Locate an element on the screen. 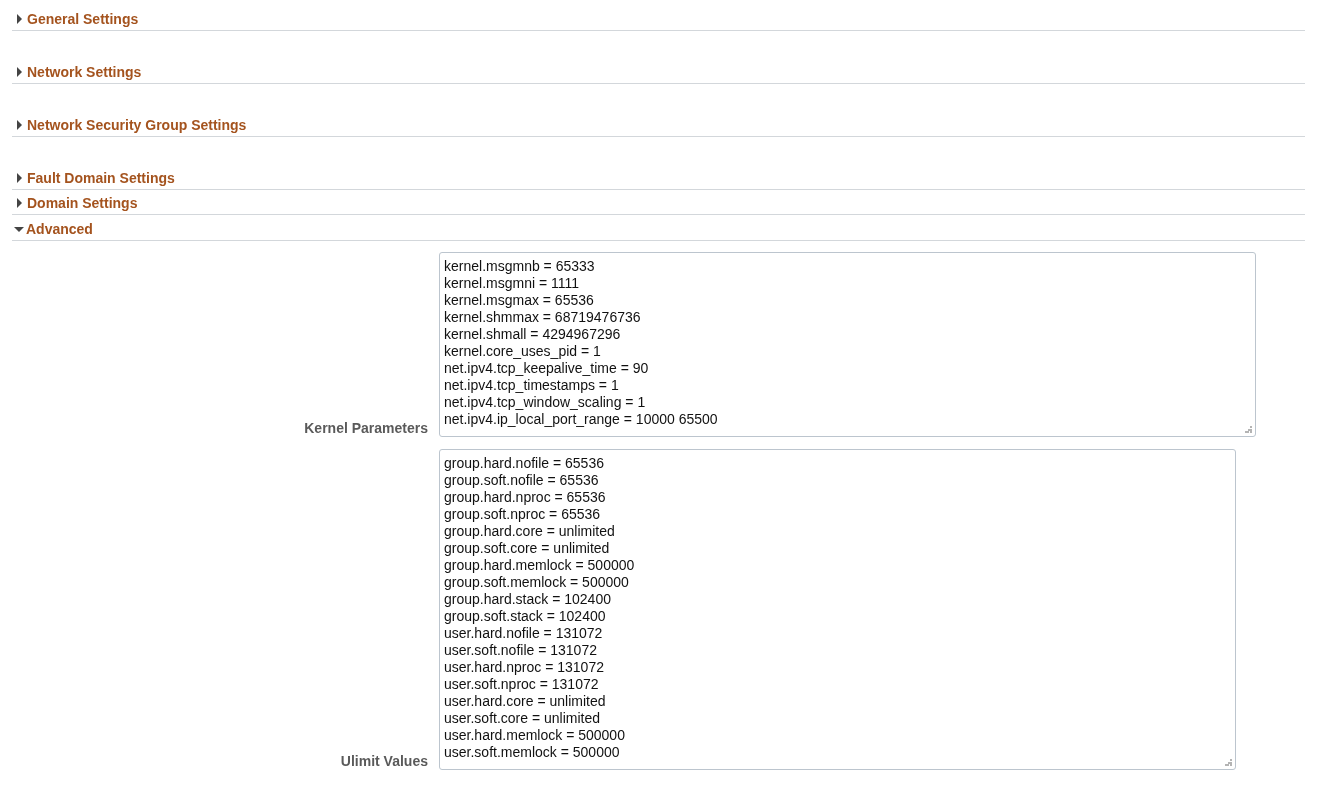 The width and height of the screenshot is (1329, 801). section-toggle: Network Settings is located at coordinates (77, 71).